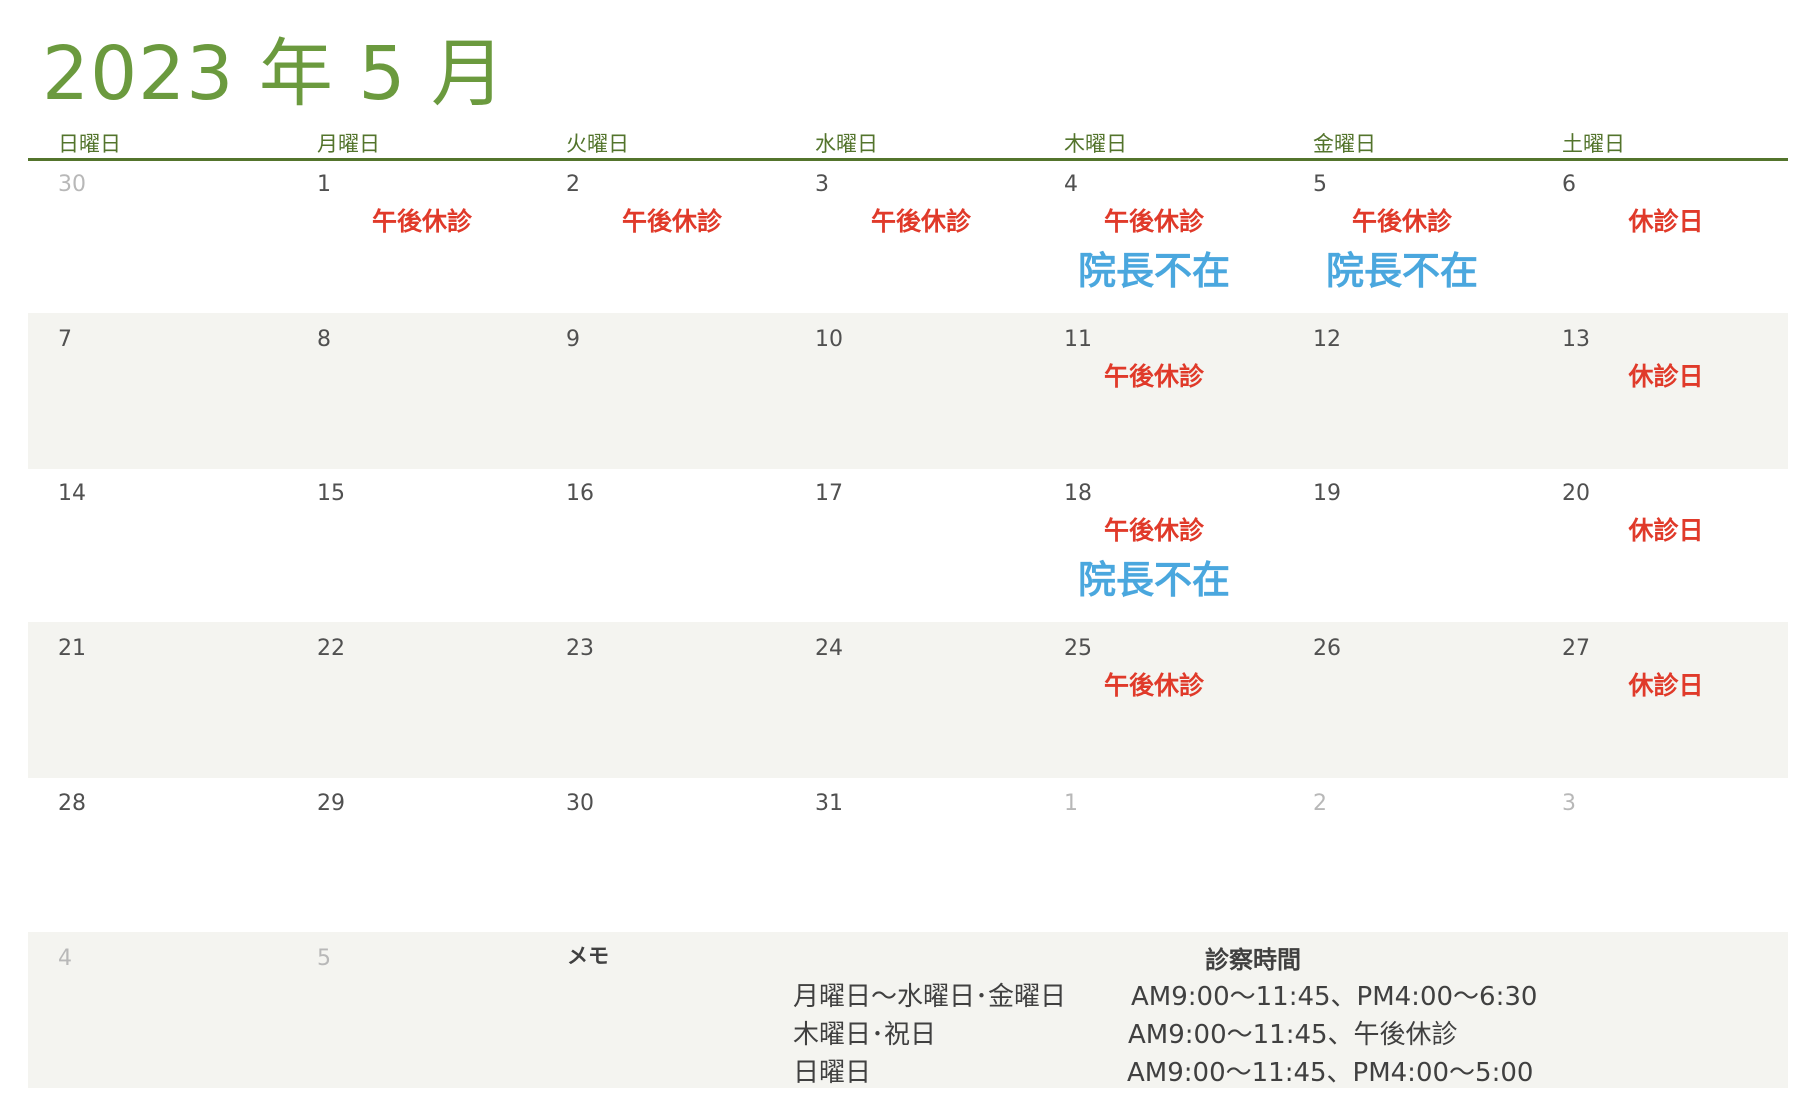  What do you see at coordinates (331, 648) in the screenshot?
I see `day-number: 22` at bounding box center [331, 648].